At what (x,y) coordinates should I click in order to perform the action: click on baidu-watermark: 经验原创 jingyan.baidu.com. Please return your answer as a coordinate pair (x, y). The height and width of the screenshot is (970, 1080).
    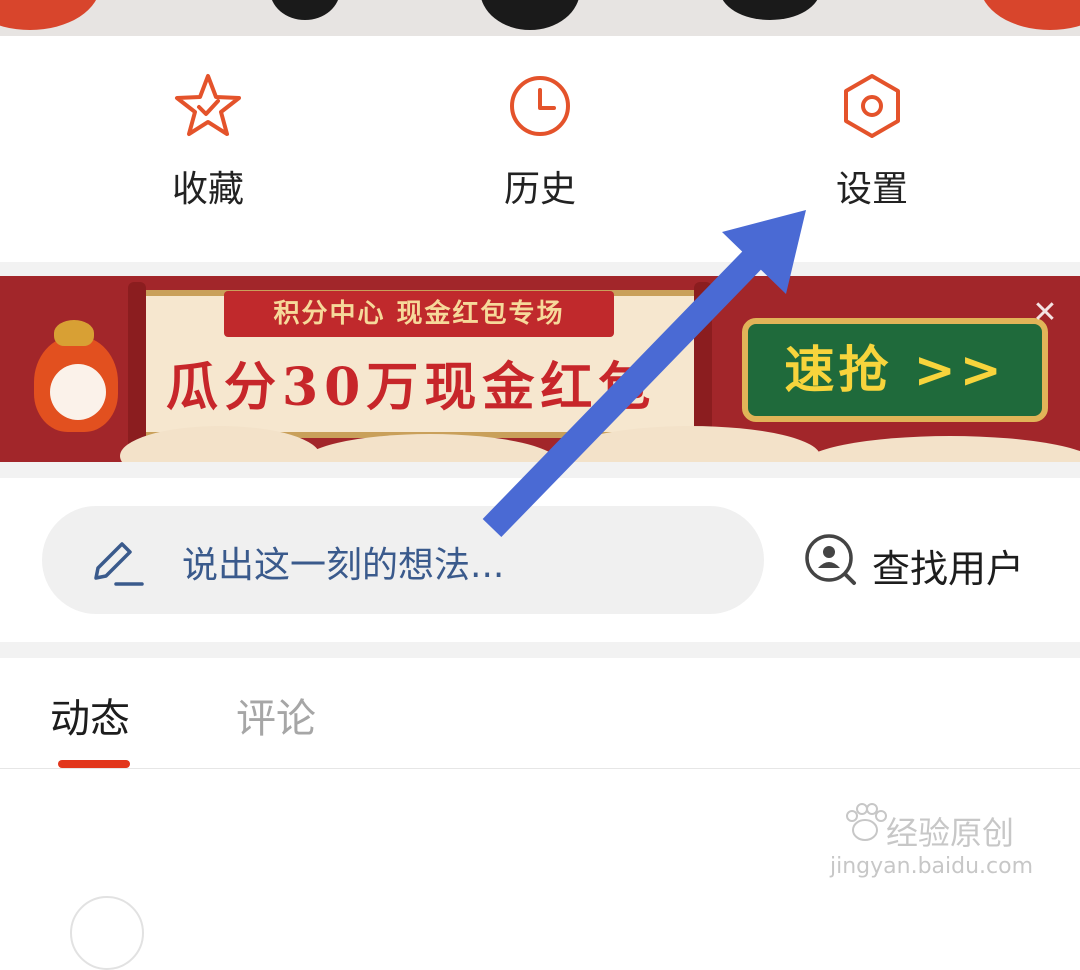
    Looking at the image, I should click on (940, 845).